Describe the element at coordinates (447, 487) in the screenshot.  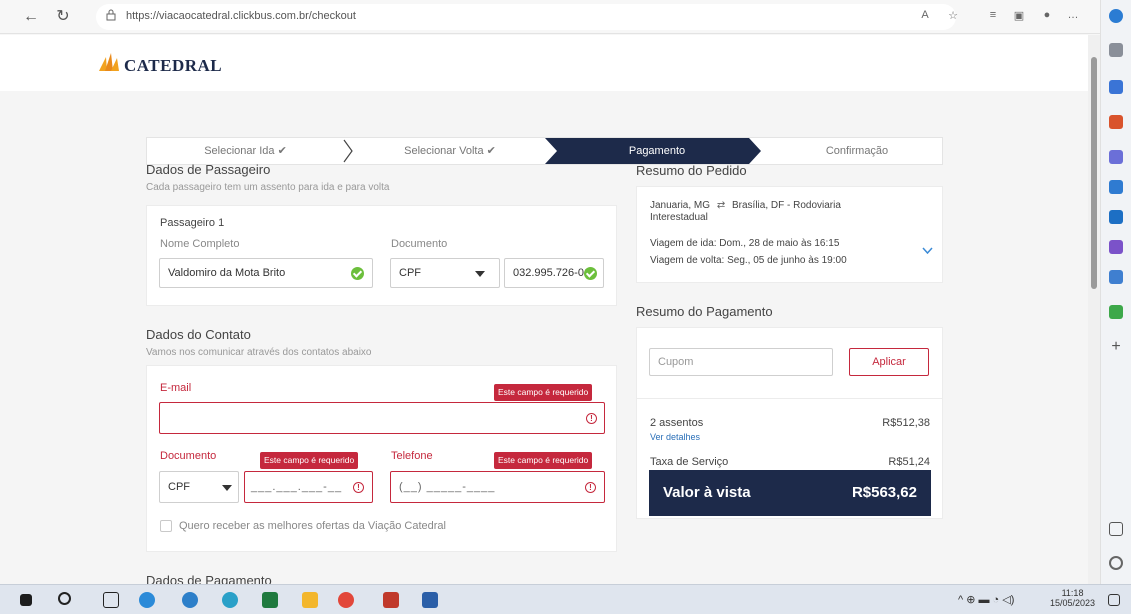
I see `phone-mask: (__) _____-____` at that location.